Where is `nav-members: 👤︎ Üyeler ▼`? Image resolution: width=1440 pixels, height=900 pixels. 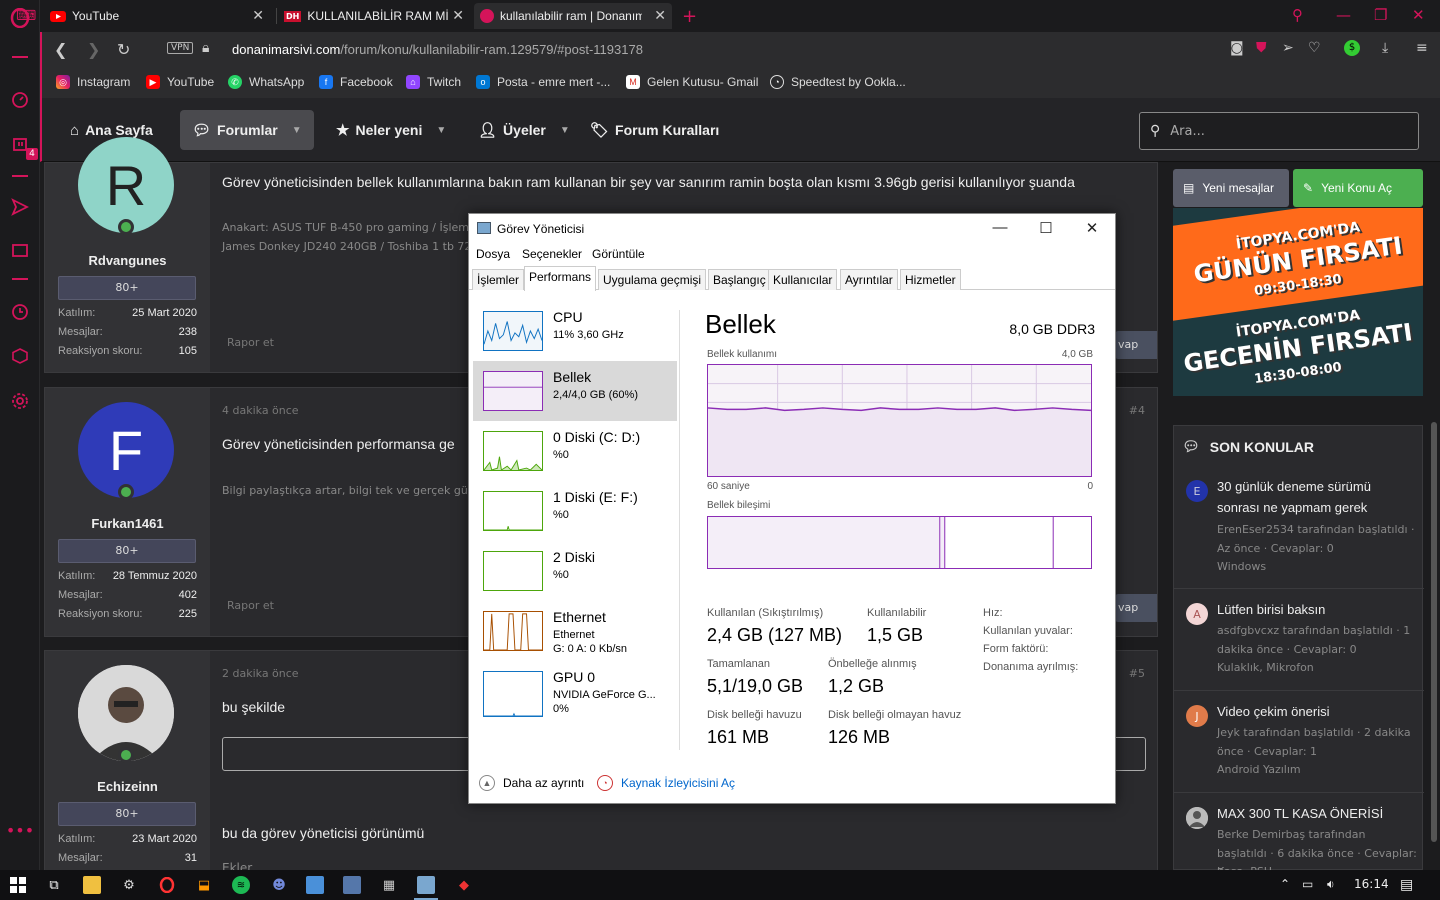 nav-members: 👤︎ Üyeler ▼ is located at coordinates (524, 130).